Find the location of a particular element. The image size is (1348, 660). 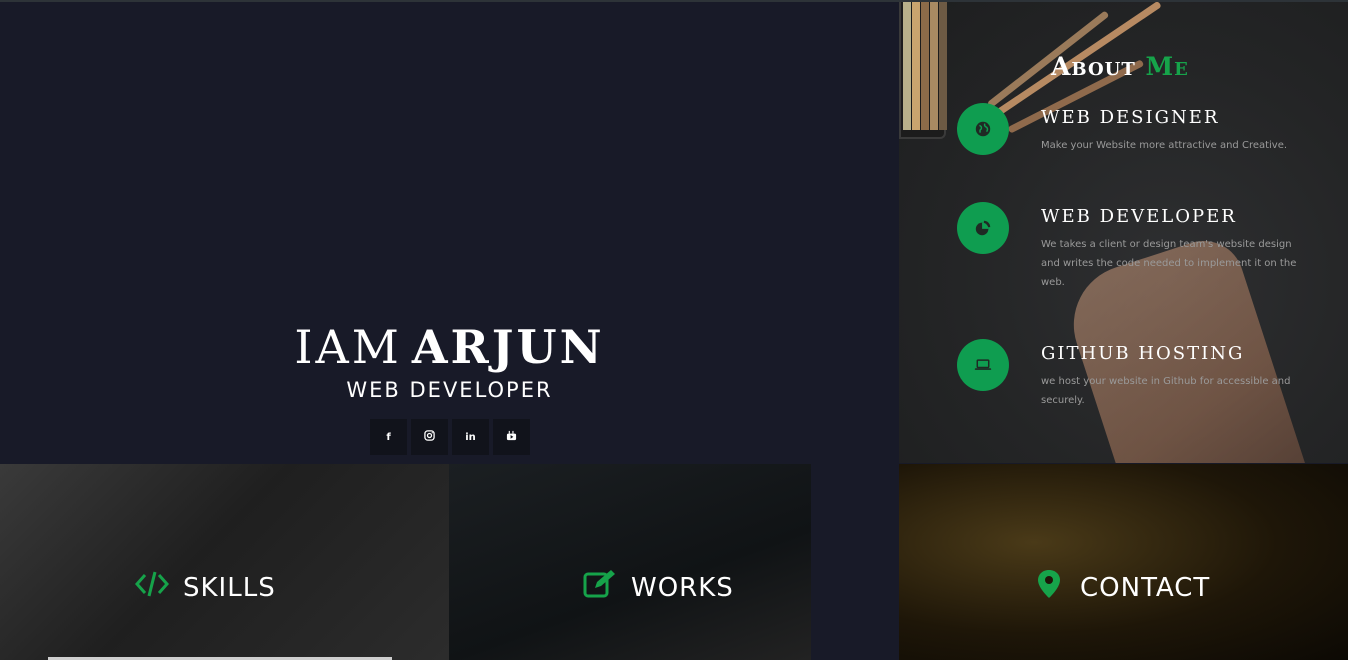

social-links: f in is located at coordinates (450, 437).